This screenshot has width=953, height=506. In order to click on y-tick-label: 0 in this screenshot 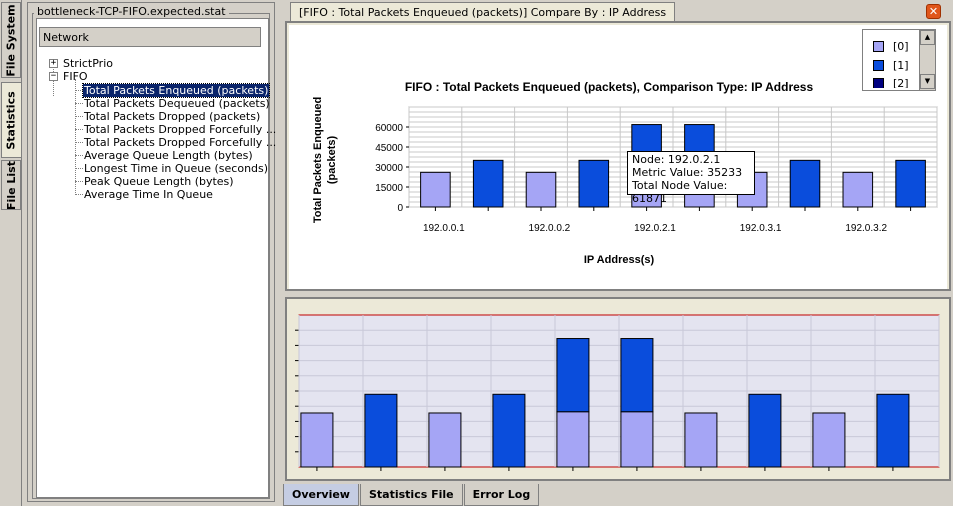, I will do `click(400, 208)`.